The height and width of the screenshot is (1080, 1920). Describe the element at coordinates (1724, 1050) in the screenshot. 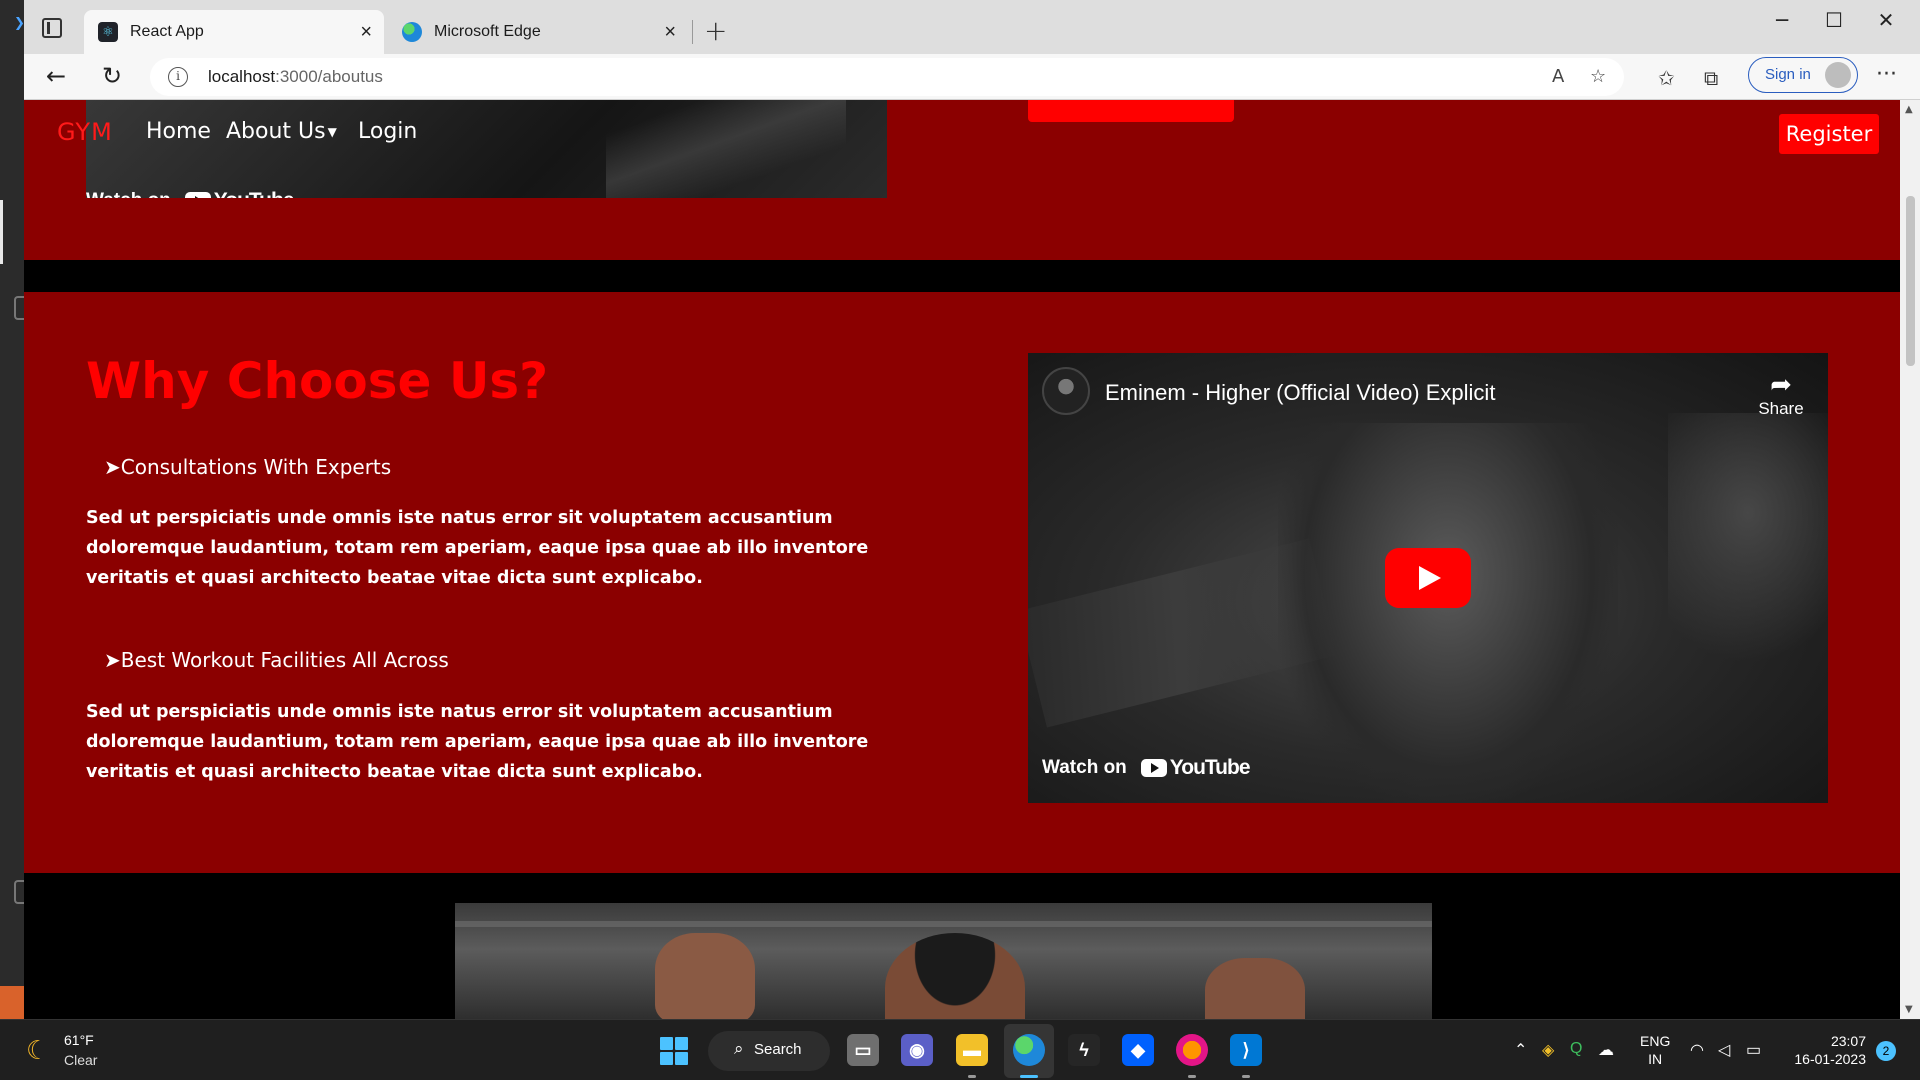

I see `volume-icon: ◁` at that location.